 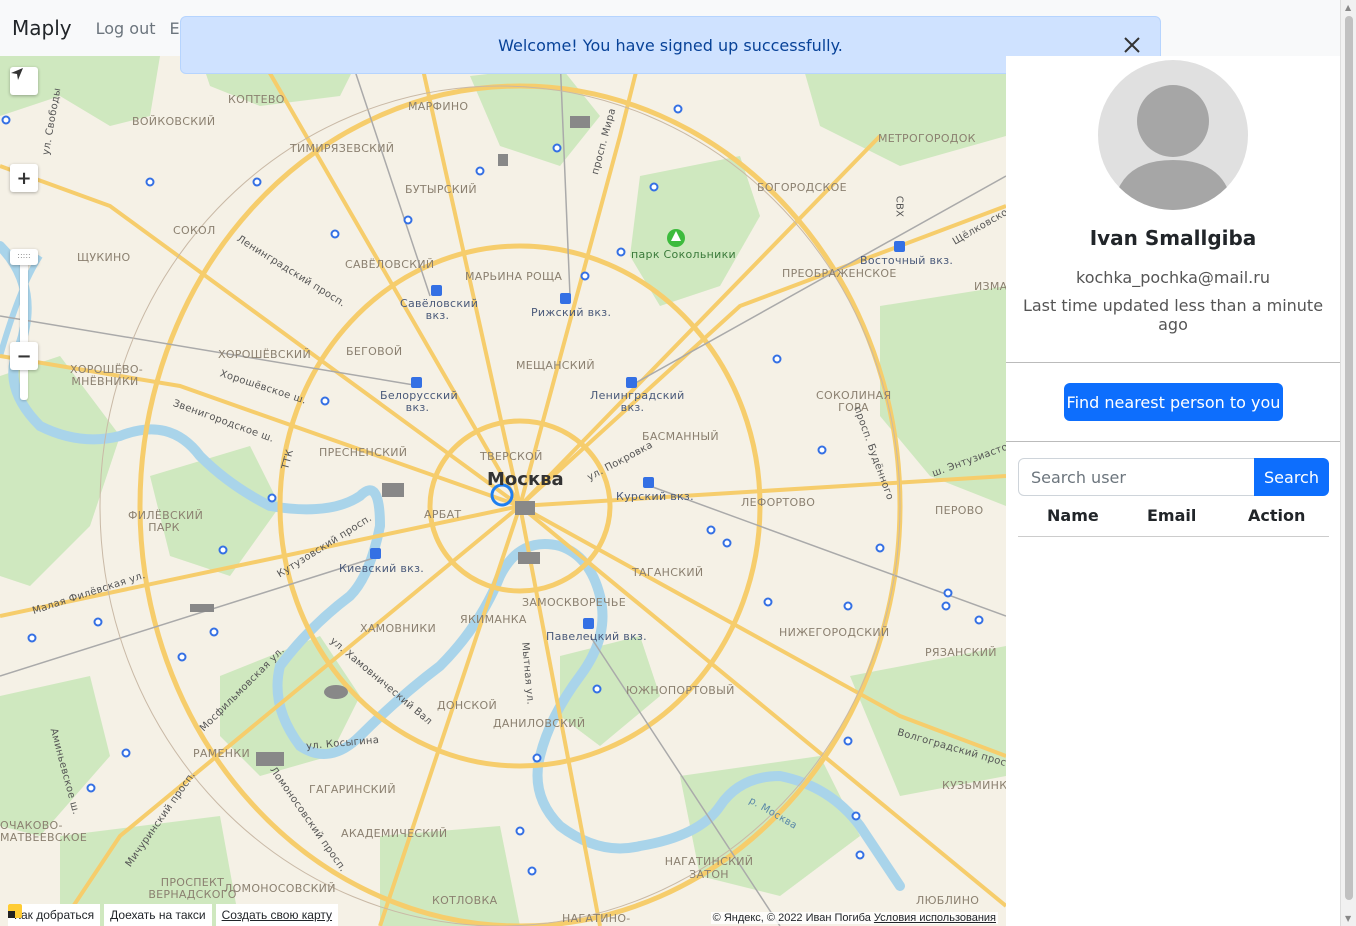 I want to click on taxi-label: Доехать на такси, so click(x=158, y=915).